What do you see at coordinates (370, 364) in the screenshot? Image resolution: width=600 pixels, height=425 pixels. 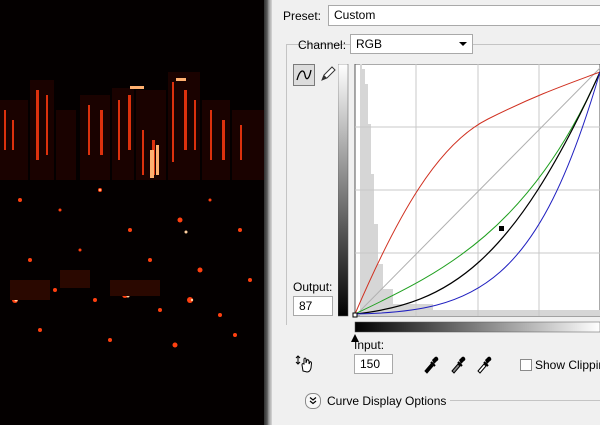 I see `input-value: 150` at bounding box center [370, 364].